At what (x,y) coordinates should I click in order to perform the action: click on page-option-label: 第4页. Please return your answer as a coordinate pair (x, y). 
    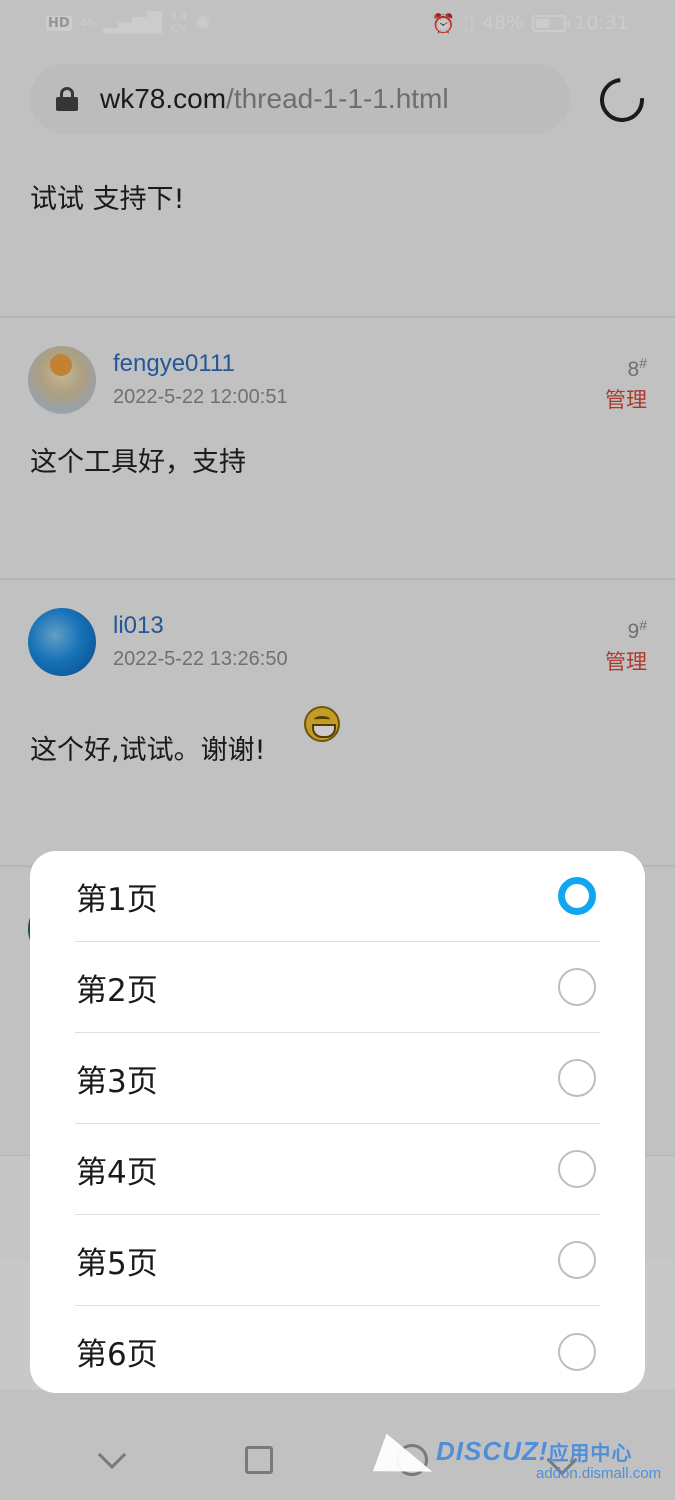
    Looking at the image, I should click on (117, 1172).